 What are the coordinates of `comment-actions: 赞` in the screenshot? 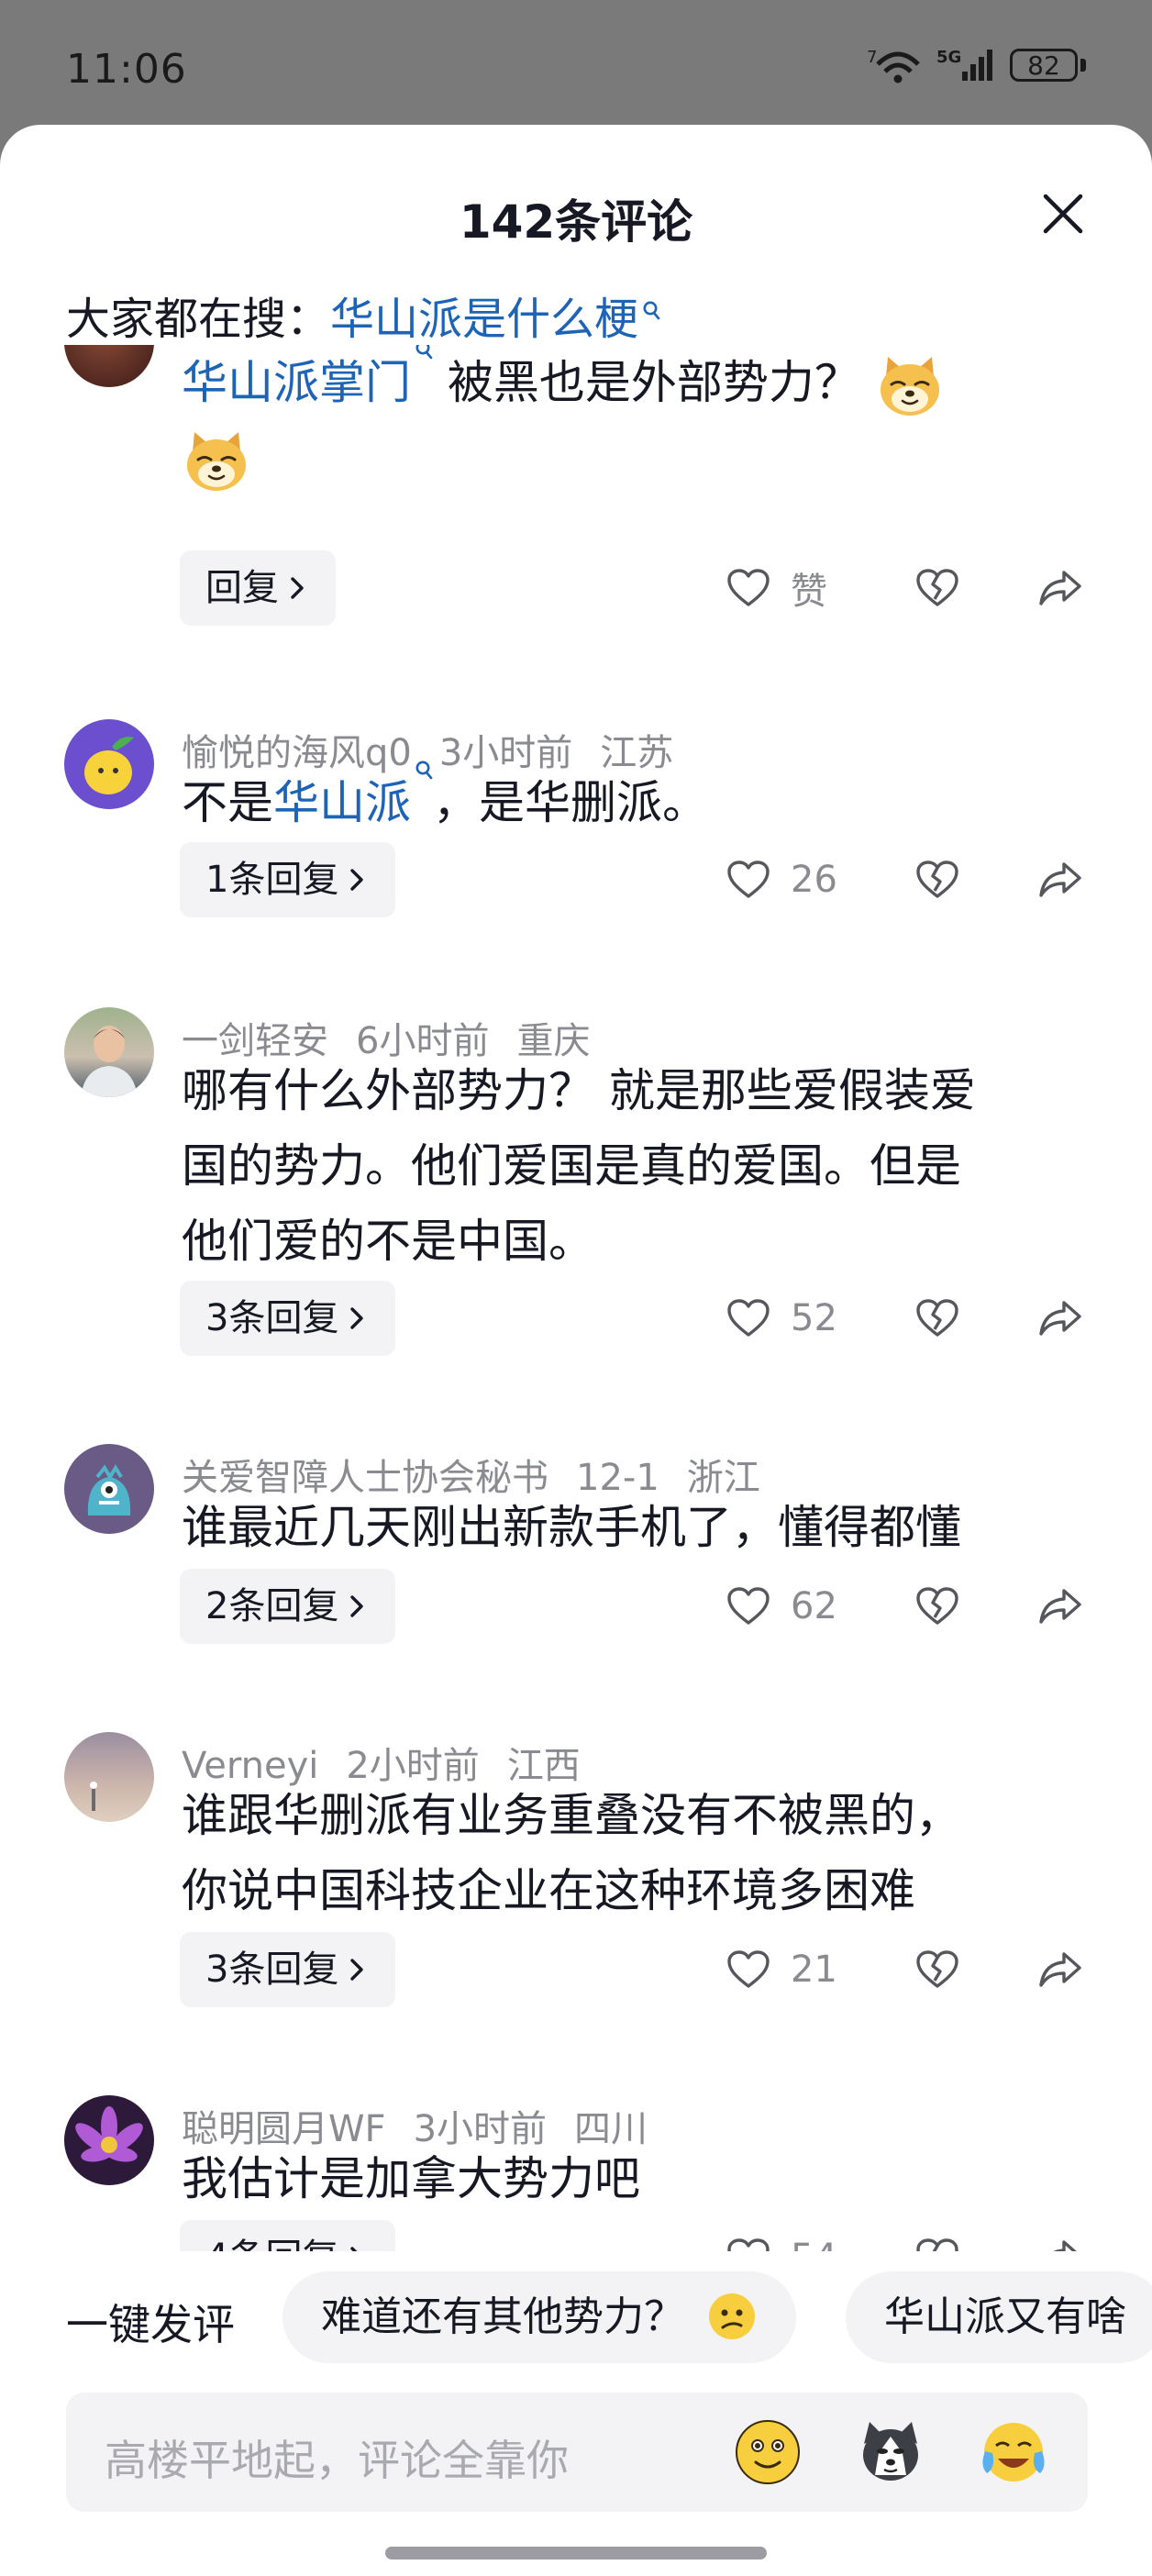 It's located at (908, 588).